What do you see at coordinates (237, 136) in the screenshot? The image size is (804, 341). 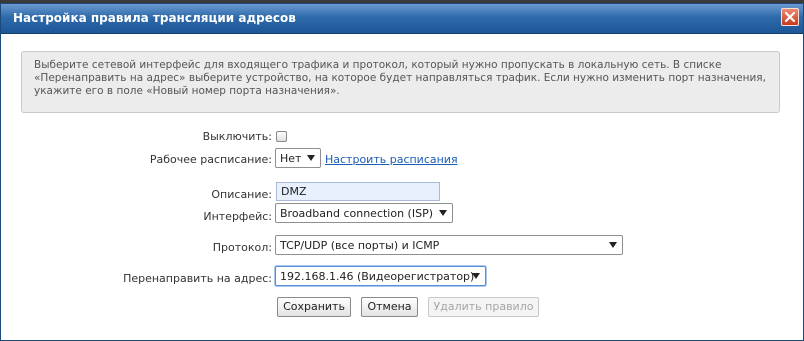 I see `disable-label: Выключить:` at bounding box center [237, 136].